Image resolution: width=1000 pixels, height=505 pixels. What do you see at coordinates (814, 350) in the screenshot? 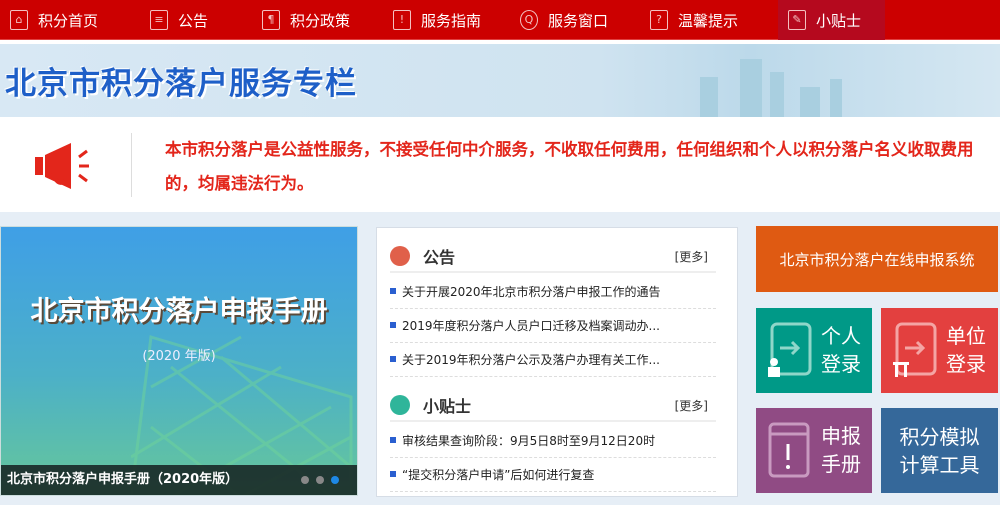
I see `personal-login-button: 个人 登录` at bounding box center [814, 350].